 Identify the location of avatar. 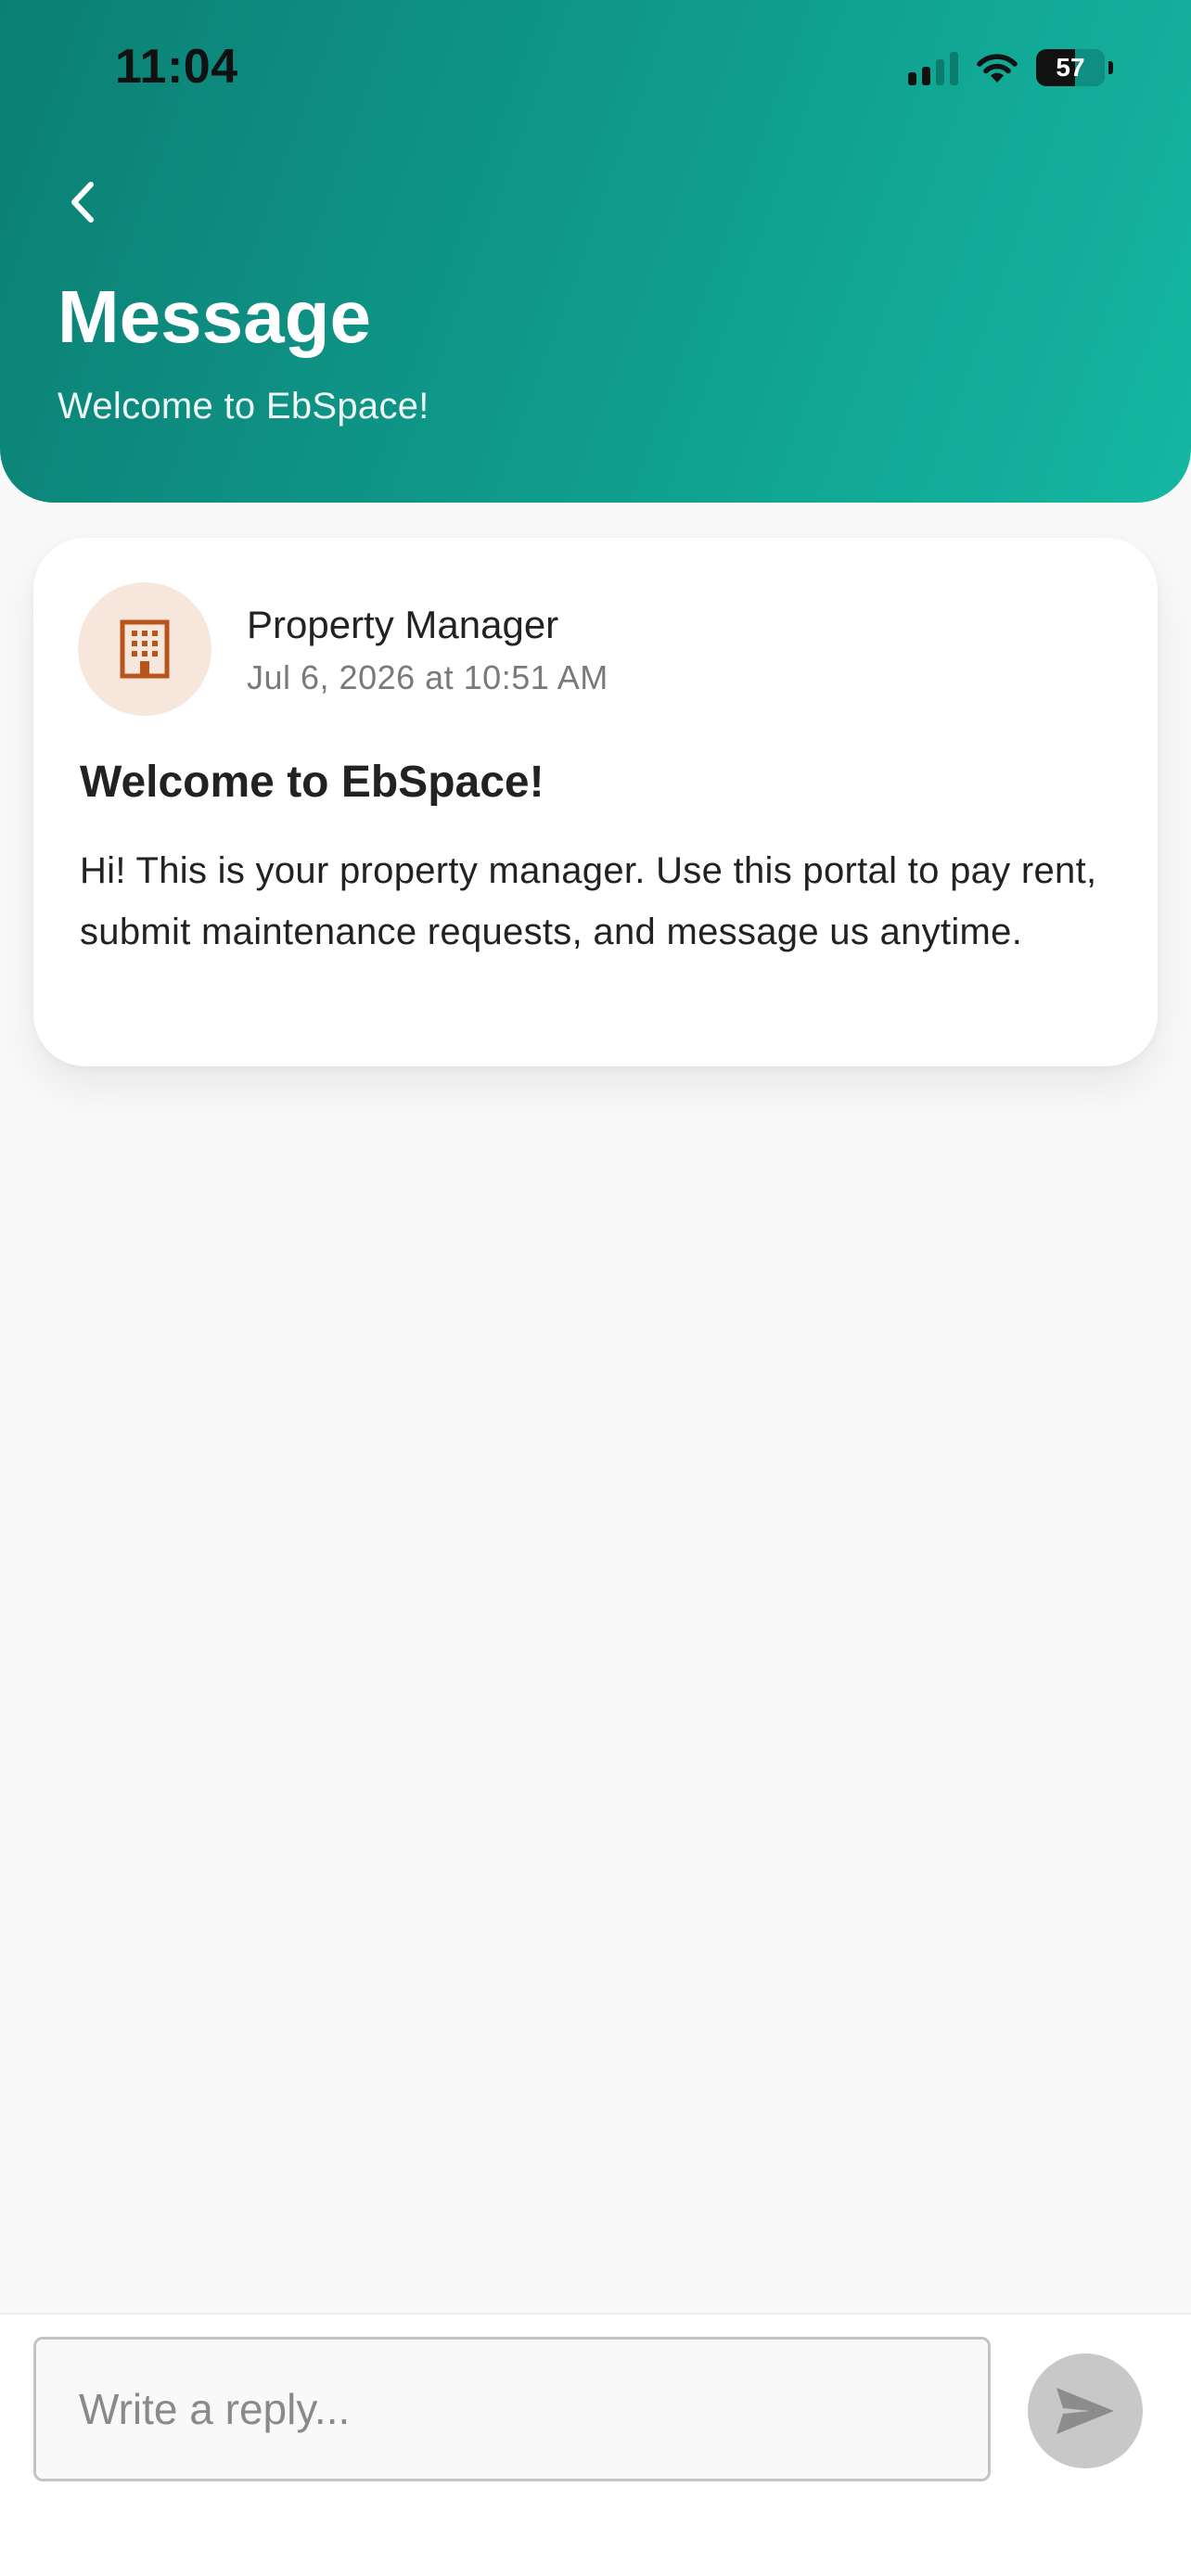
(145, 649).